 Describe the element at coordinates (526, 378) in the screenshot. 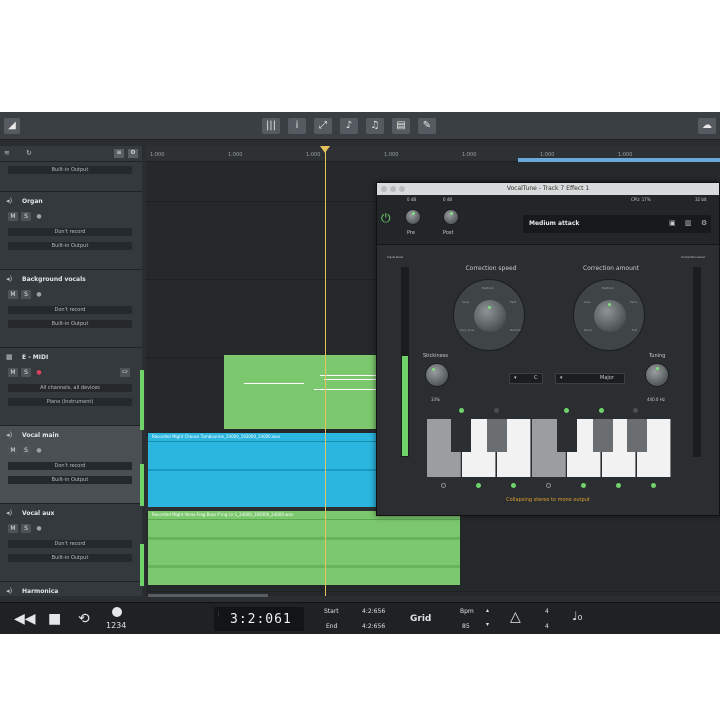

I see `key-select: ▾ C` at that location.